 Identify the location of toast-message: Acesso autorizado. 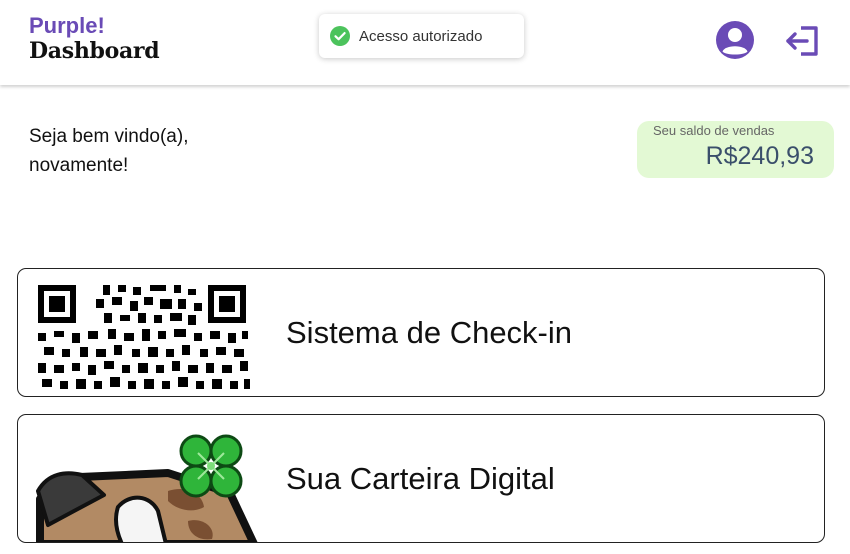
(421, 36).